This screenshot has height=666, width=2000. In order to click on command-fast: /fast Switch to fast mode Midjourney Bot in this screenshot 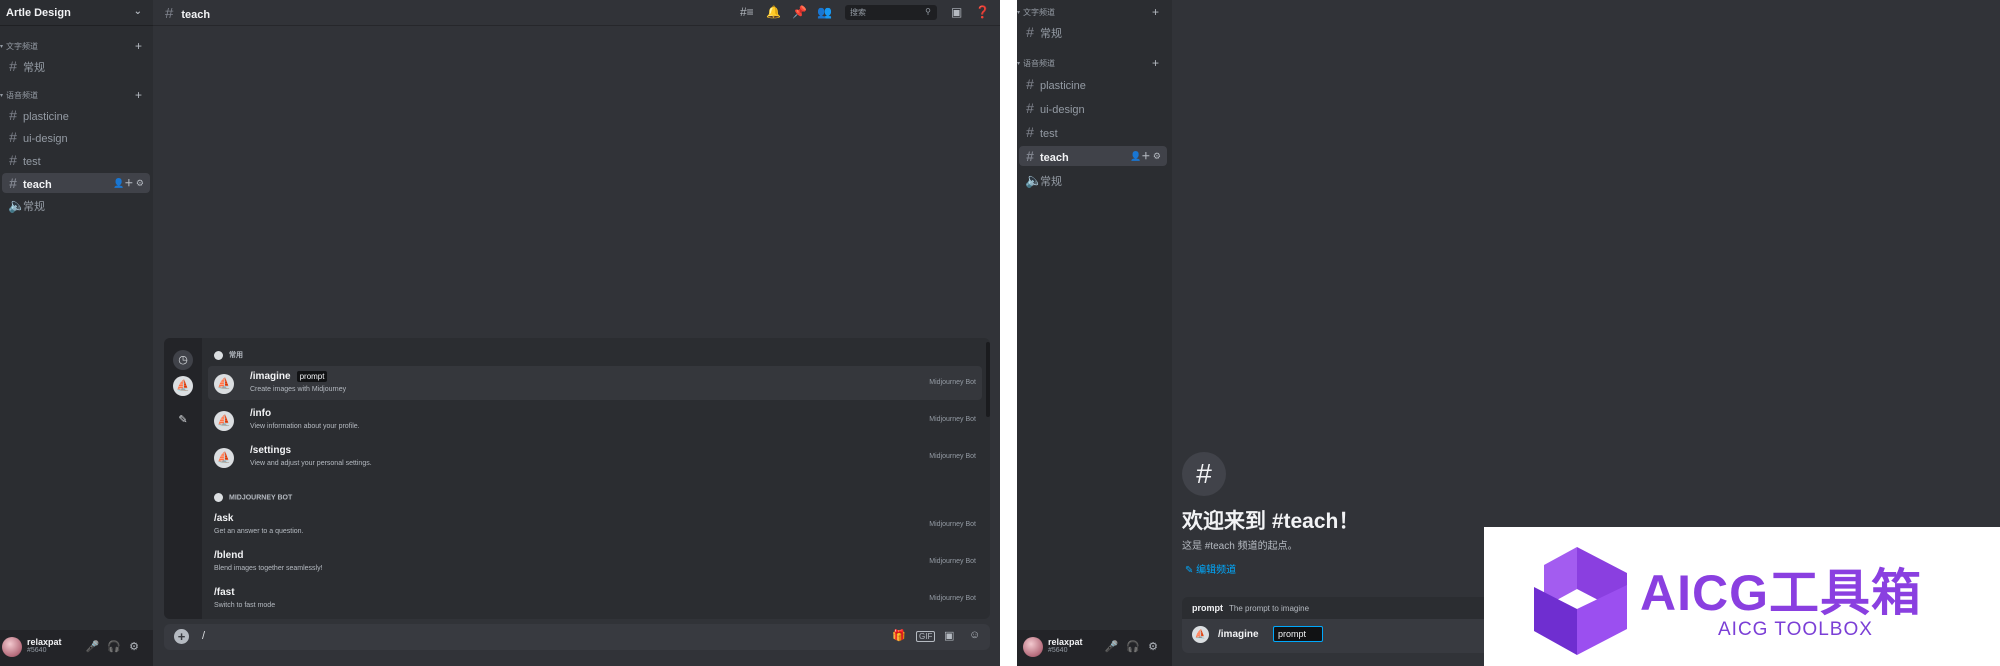, I will do `click(595, 599)`.